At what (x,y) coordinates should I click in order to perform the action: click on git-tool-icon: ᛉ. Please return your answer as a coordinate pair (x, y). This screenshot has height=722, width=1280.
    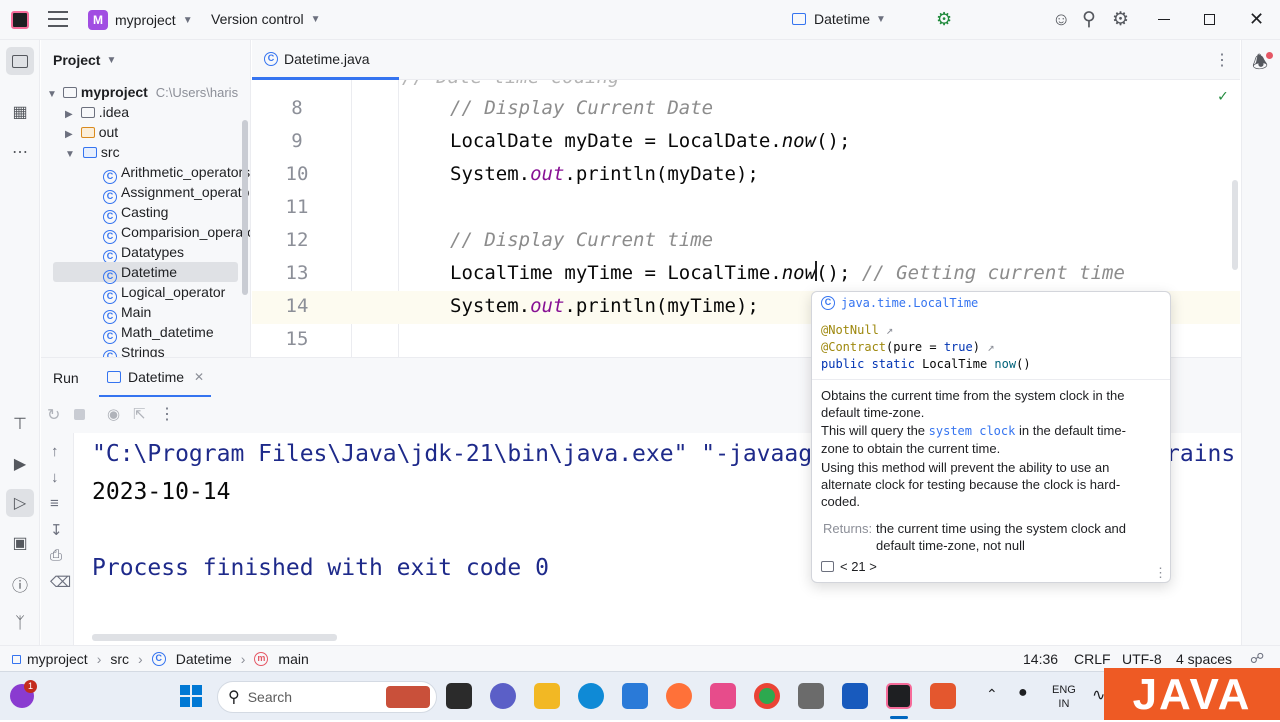
    Looking at the image, I should click on (20, 624).